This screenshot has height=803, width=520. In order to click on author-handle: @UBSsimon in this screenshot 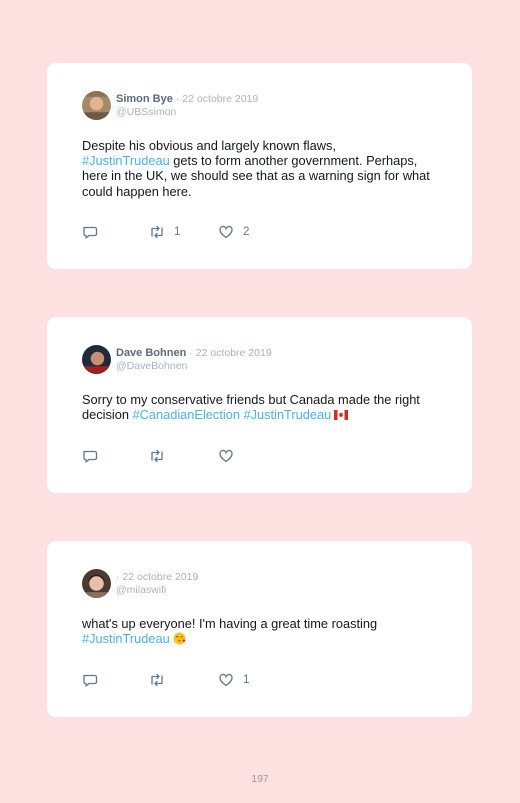, I will do `click(187, 112)`.